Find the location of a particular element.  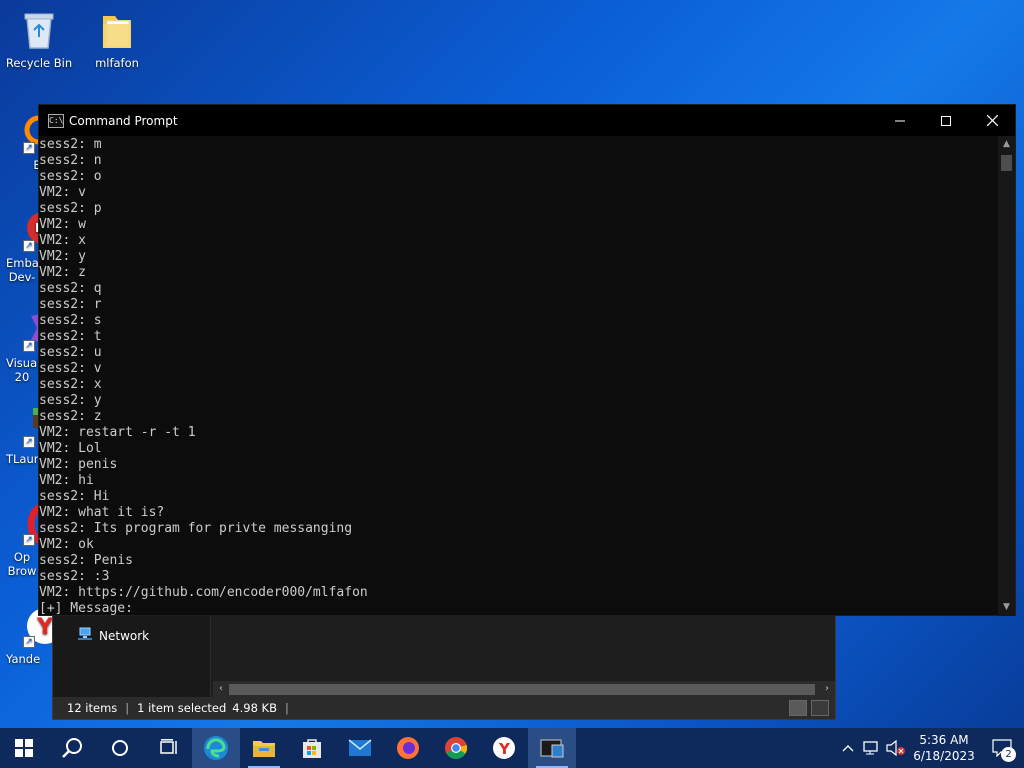

desktop-icon-label: Recycle Bin is located at coordinates (39, 63).